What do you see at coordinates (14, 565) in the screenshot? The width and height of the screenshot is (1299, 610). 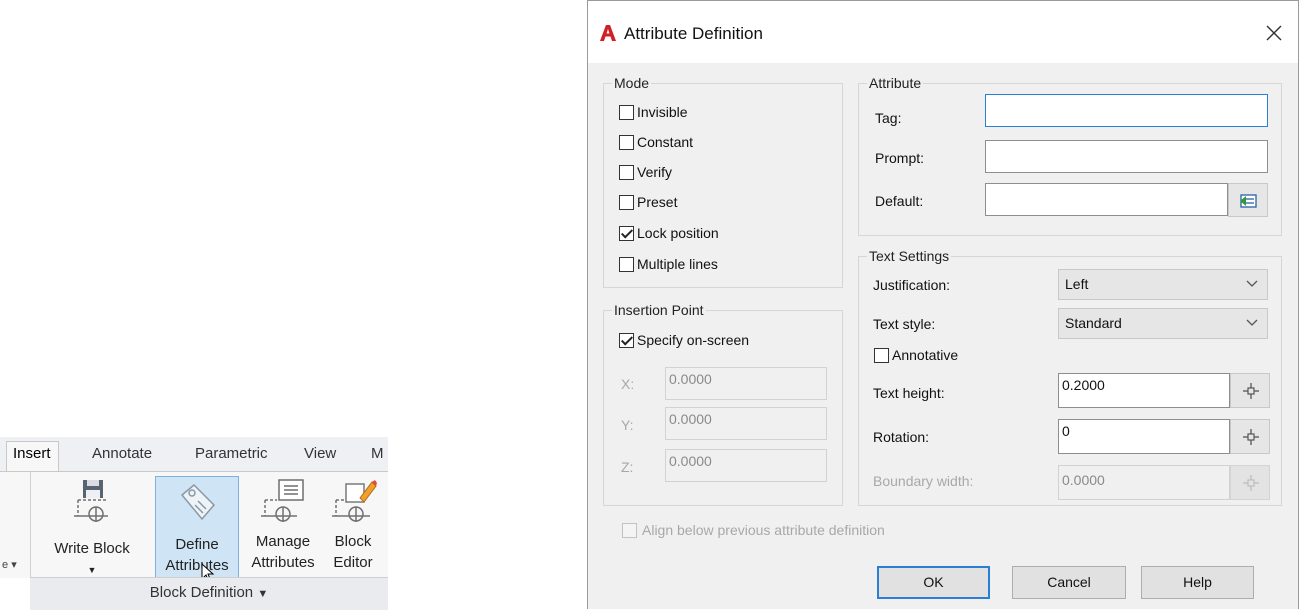 I see `previous-panel-arrow: ▾` at bounding box center [14, 565].